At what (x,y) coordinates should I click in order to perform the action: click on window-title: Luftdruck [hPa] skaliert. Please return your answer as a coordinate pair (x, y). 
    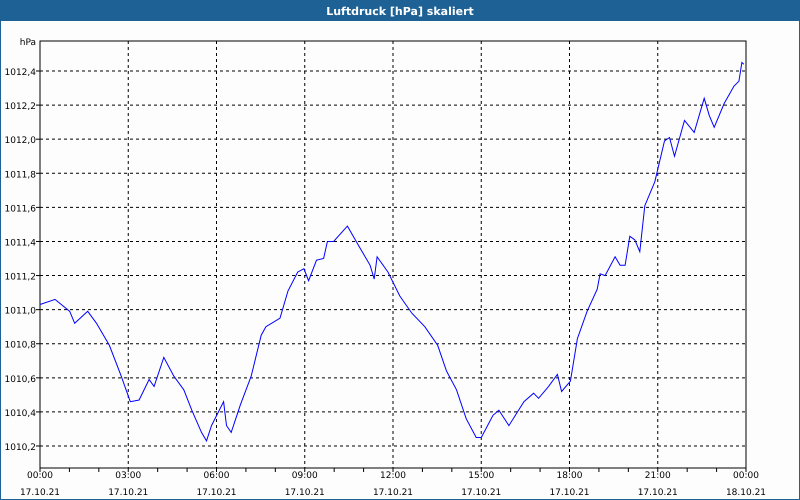
    Looking at the image, I should click on (400, 11).